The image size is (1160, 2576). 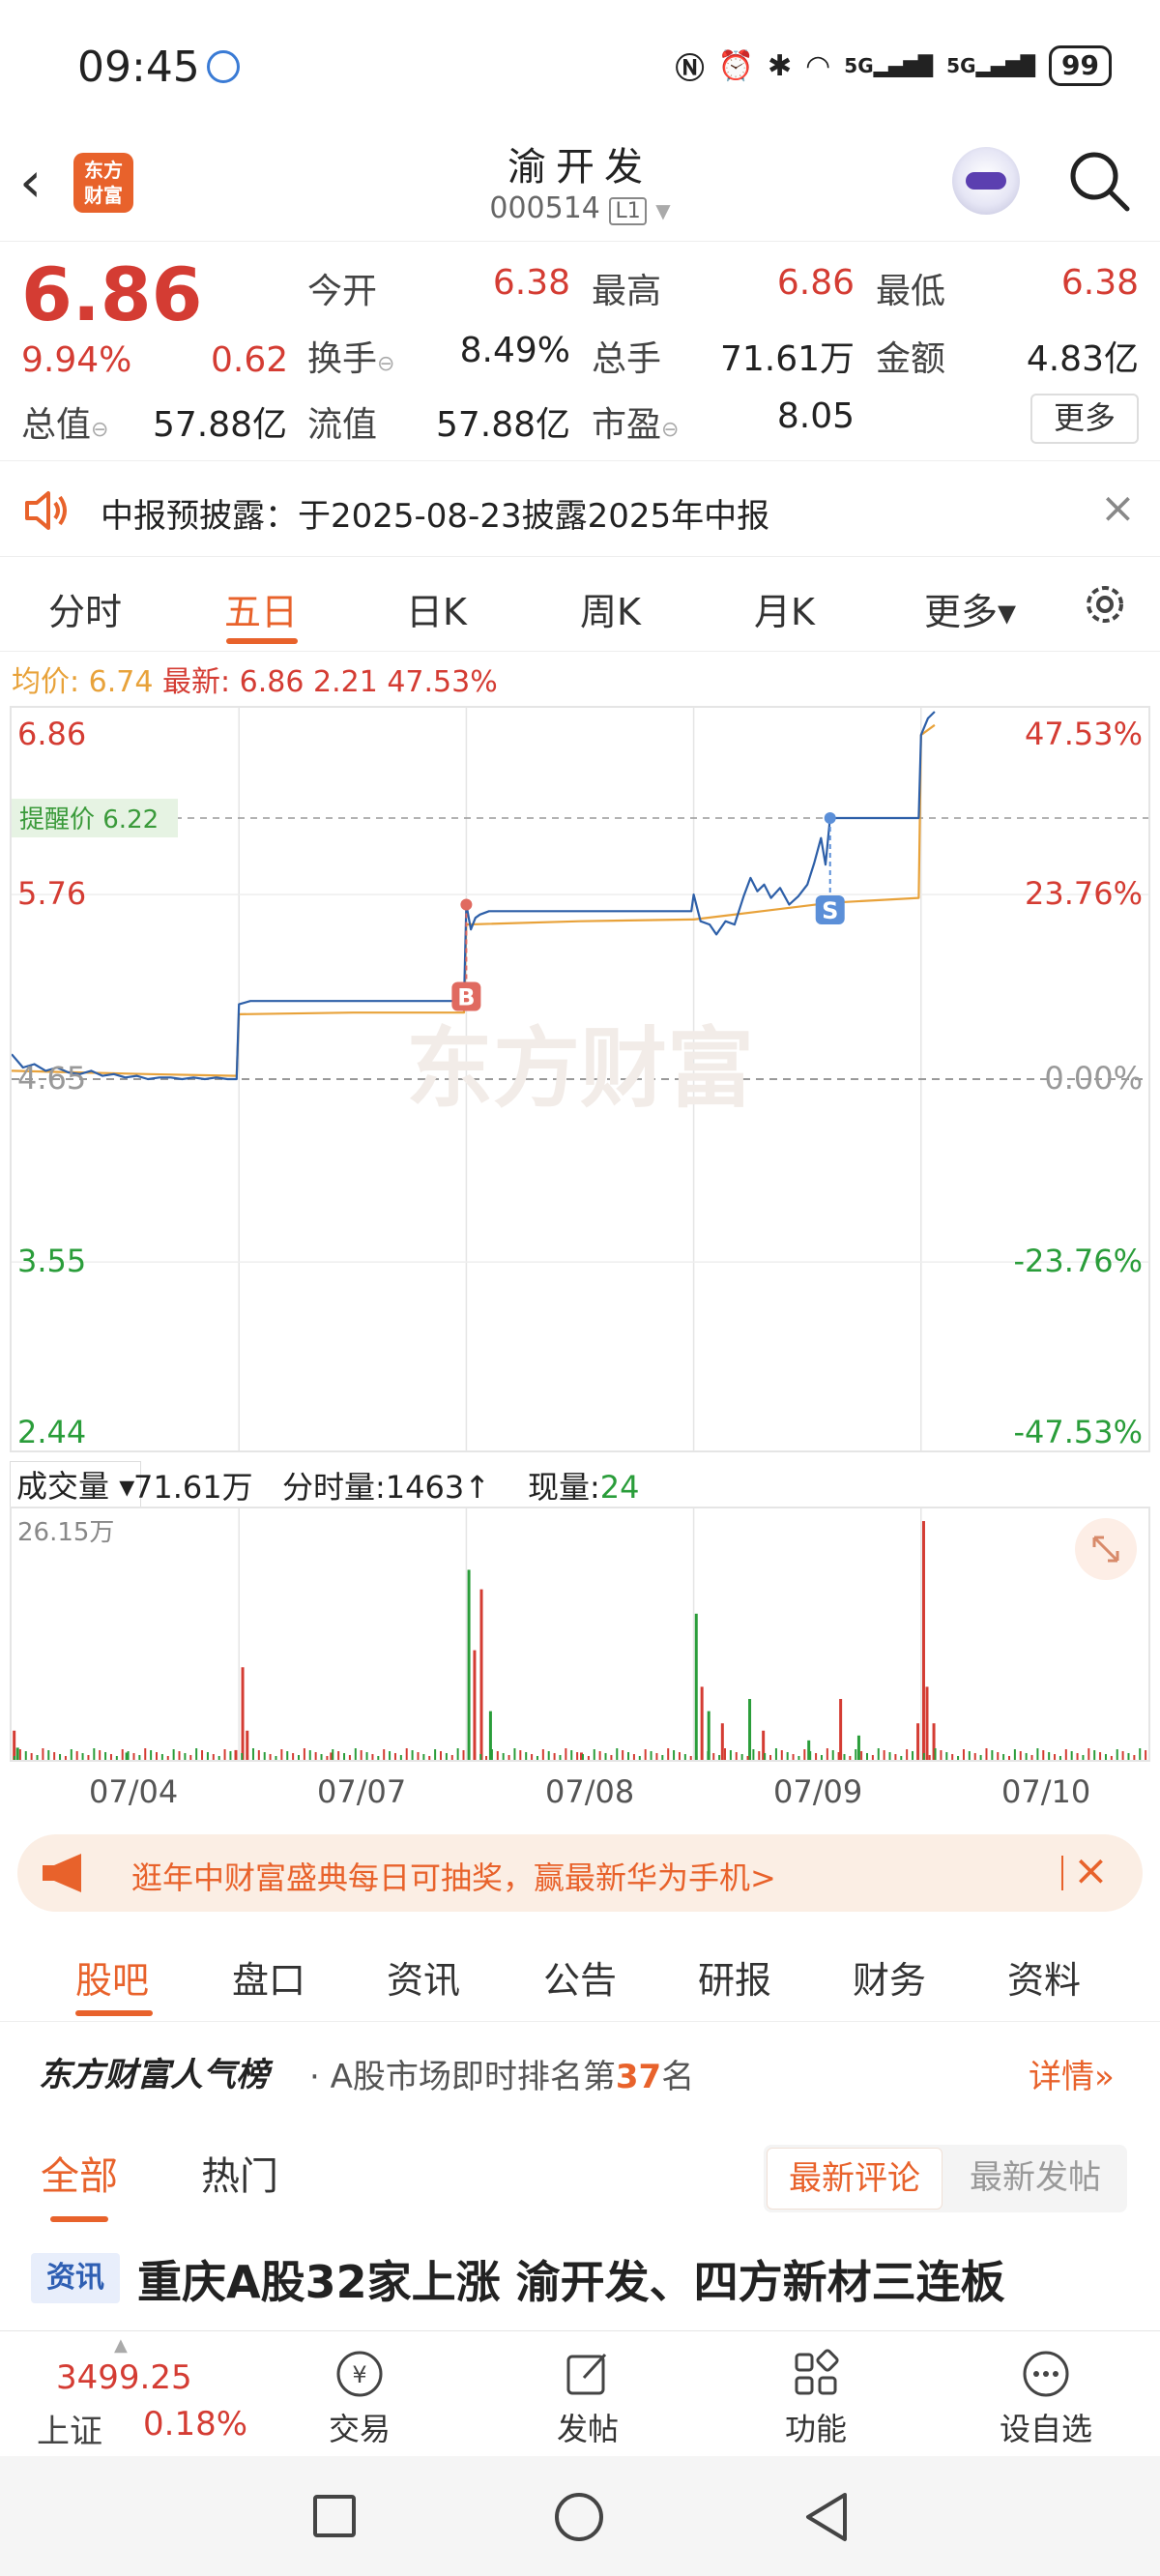 What do you see at coordinates (334, 2516) in the screenshot?
I see `recents-icon` at bounding box center [334, 2516].